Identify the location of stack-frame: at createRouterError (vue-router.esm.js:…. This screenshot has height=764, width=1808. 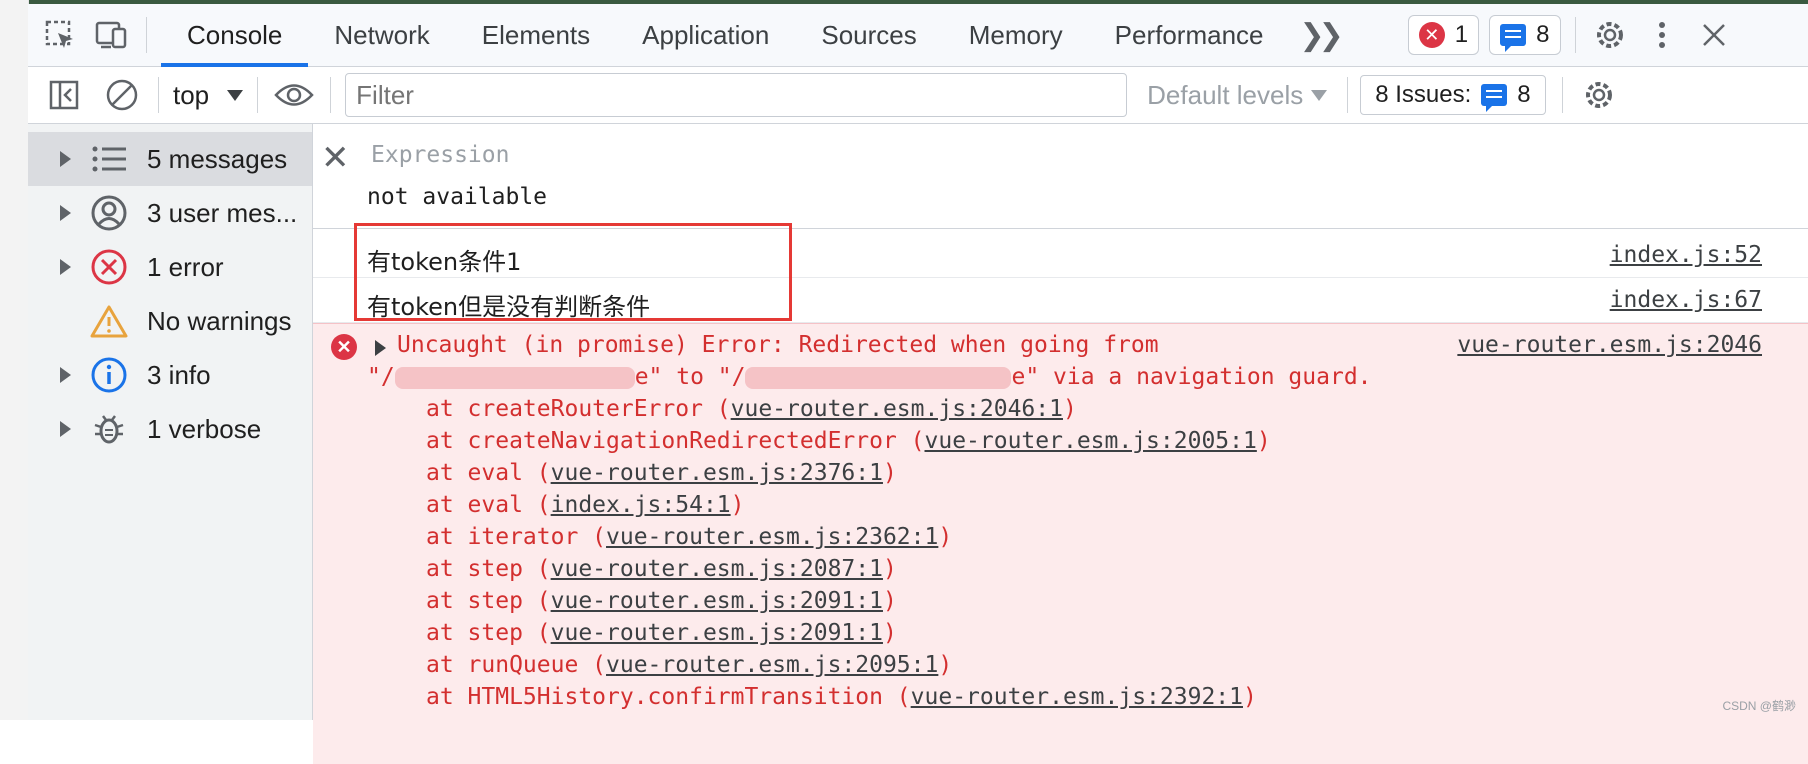
(751, 409).